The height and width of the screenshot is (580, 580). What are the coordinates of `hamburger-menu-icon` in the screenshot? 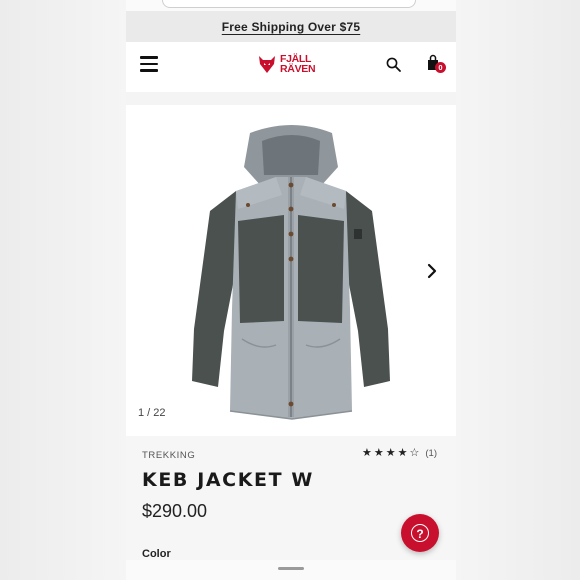 It's located at (149, 64).